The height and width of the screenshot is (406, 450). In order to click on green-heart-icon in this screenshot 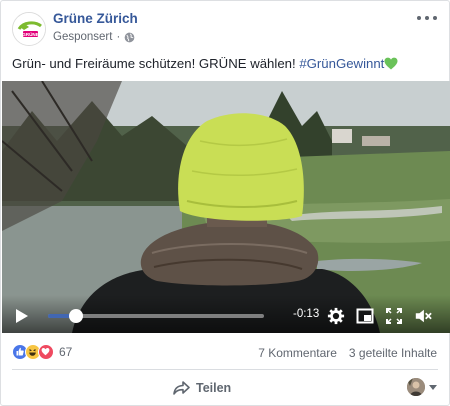, I will do `click(391, 63)`.